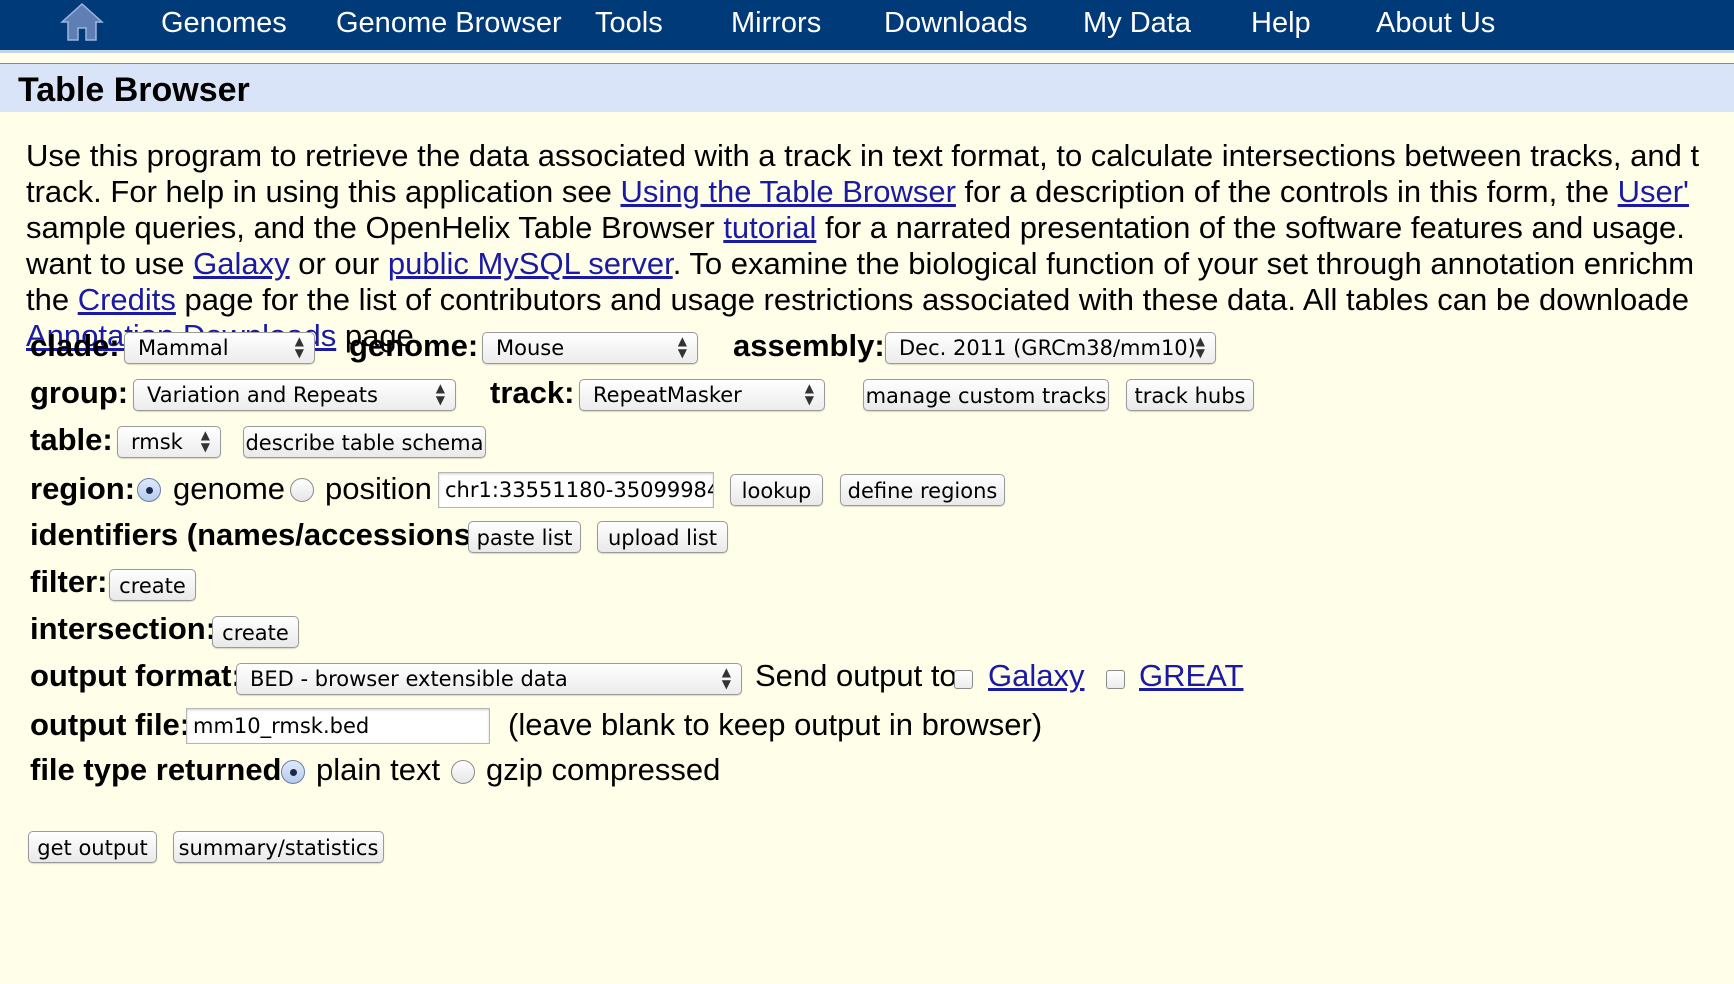 The width and height of the screenshot is (1734, 984). I want to click on galaxy-link: Galaxy, so click(241, 263).